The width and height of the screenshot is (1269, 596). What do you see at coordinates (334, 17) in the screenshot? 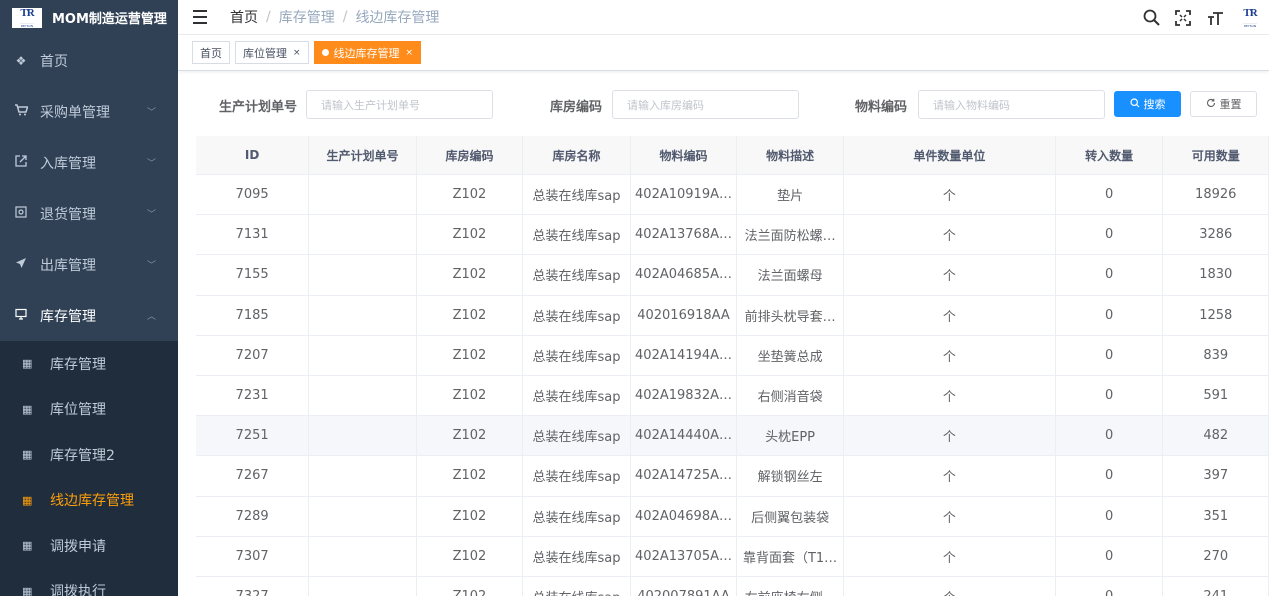
I see `breadcrumb: 首页 / 库存管理 / 线边库存管理` at bounding box center [334, 17].